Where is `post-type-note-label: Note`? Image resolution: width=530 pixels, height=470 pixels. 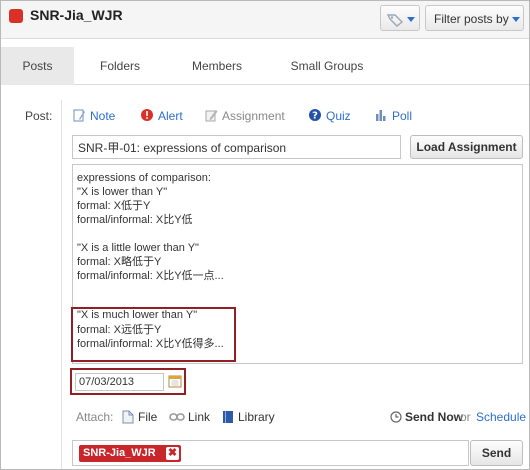
post-type-note-label: Note is located at coordinates (103, 116).